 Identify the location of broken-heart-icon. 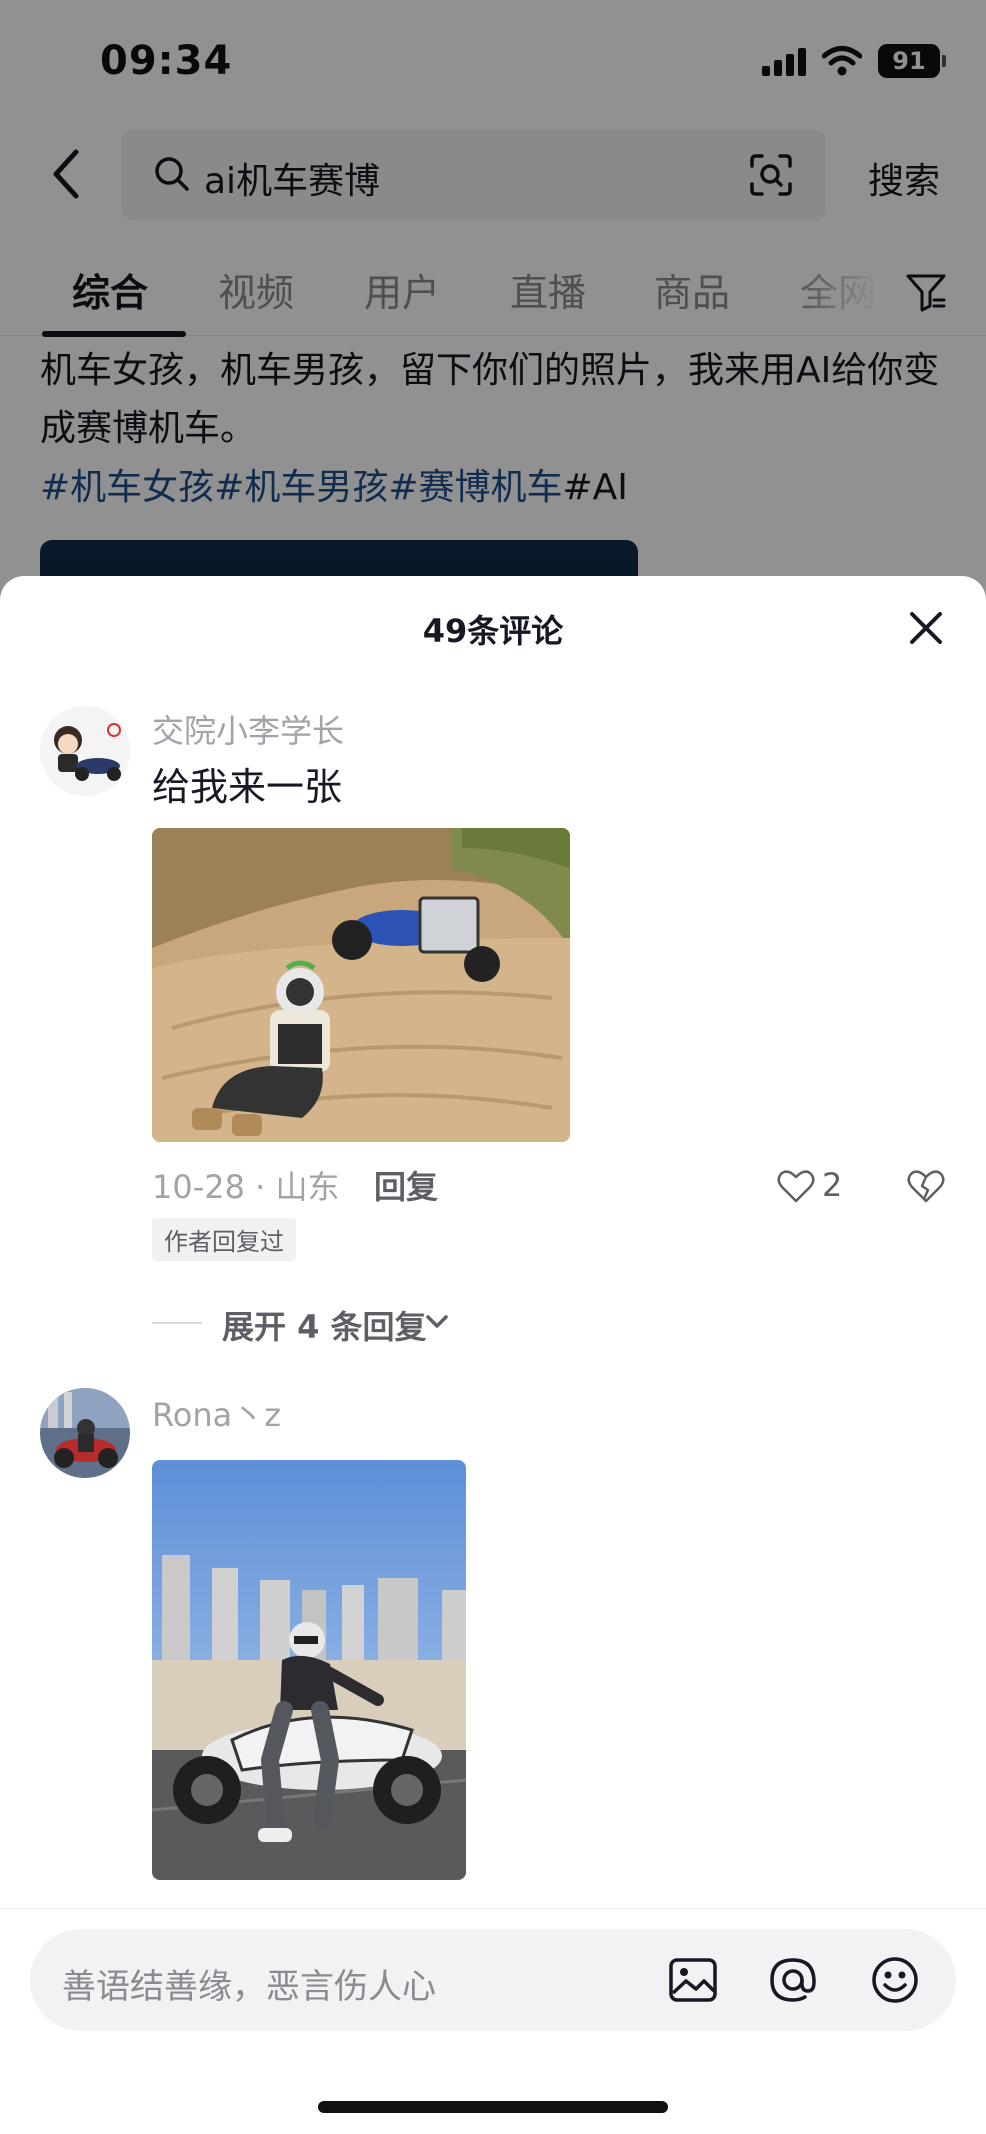
(926, 1186).